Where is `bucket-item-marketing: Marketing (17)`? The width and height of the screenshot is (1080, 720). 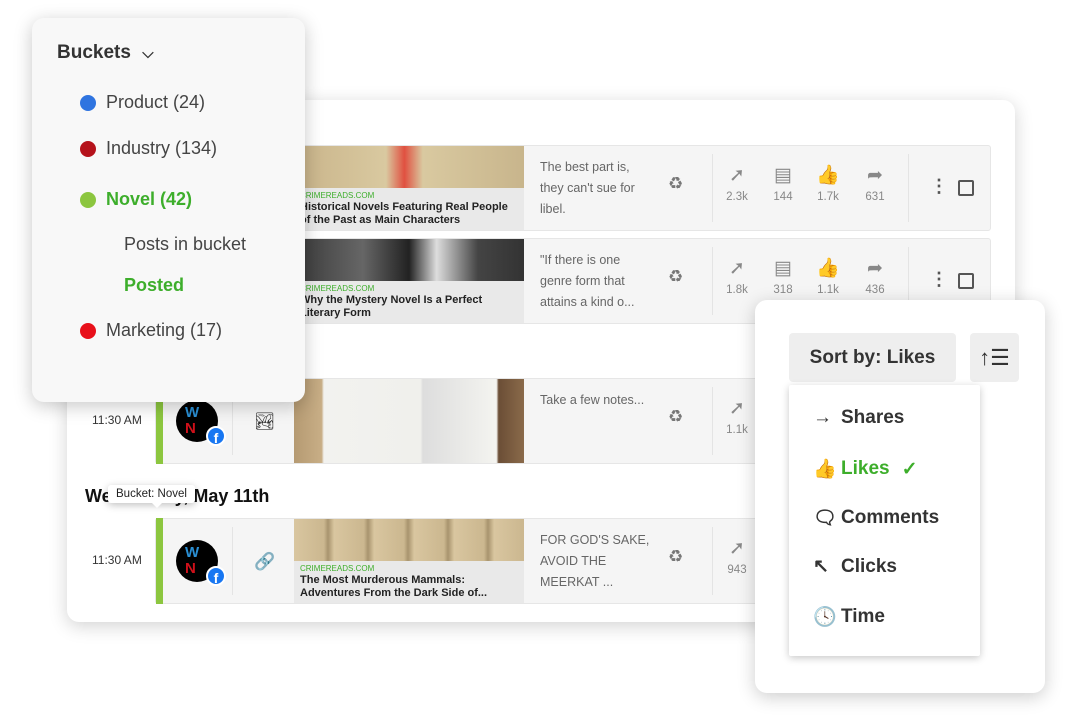
bucket-item-marketing: Marketing (17) is located at coordinates (151, 330).